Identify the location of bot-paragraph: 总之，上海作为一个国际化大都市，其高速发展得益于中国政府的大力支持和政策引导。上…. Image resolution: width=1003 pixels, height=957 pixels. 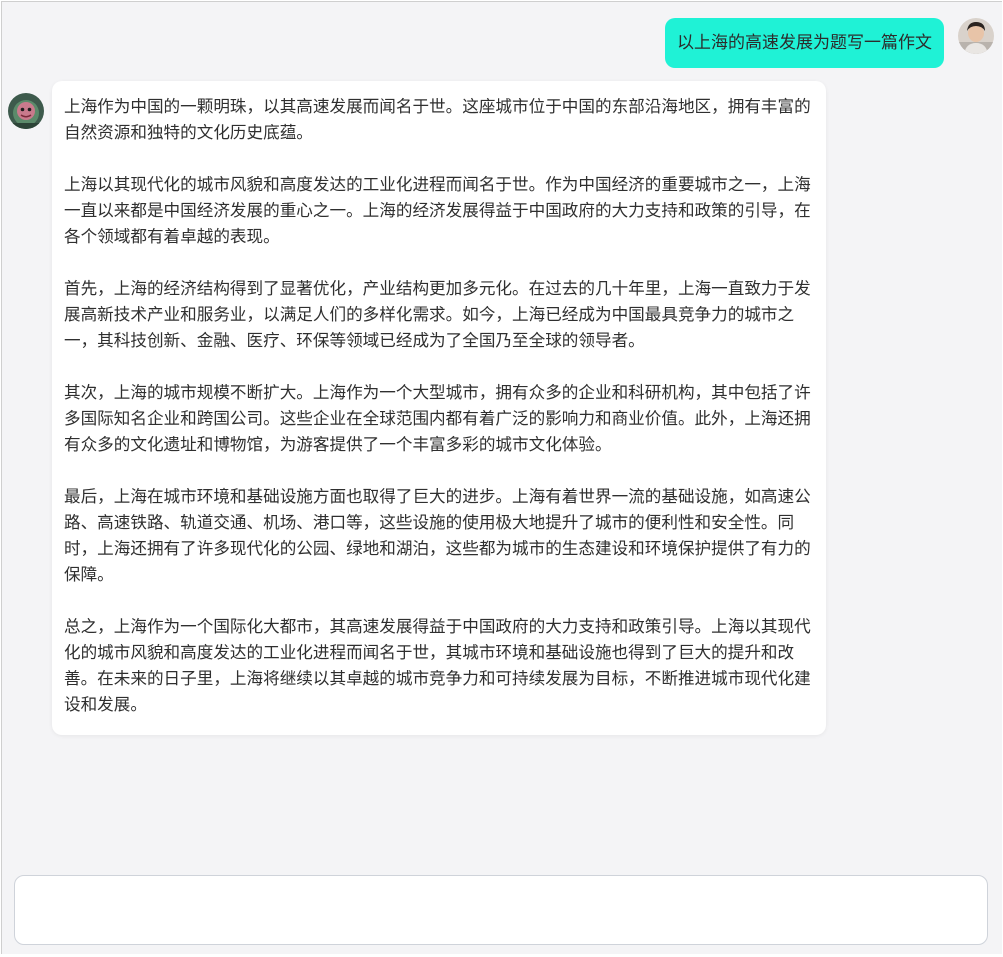
(437, 665).